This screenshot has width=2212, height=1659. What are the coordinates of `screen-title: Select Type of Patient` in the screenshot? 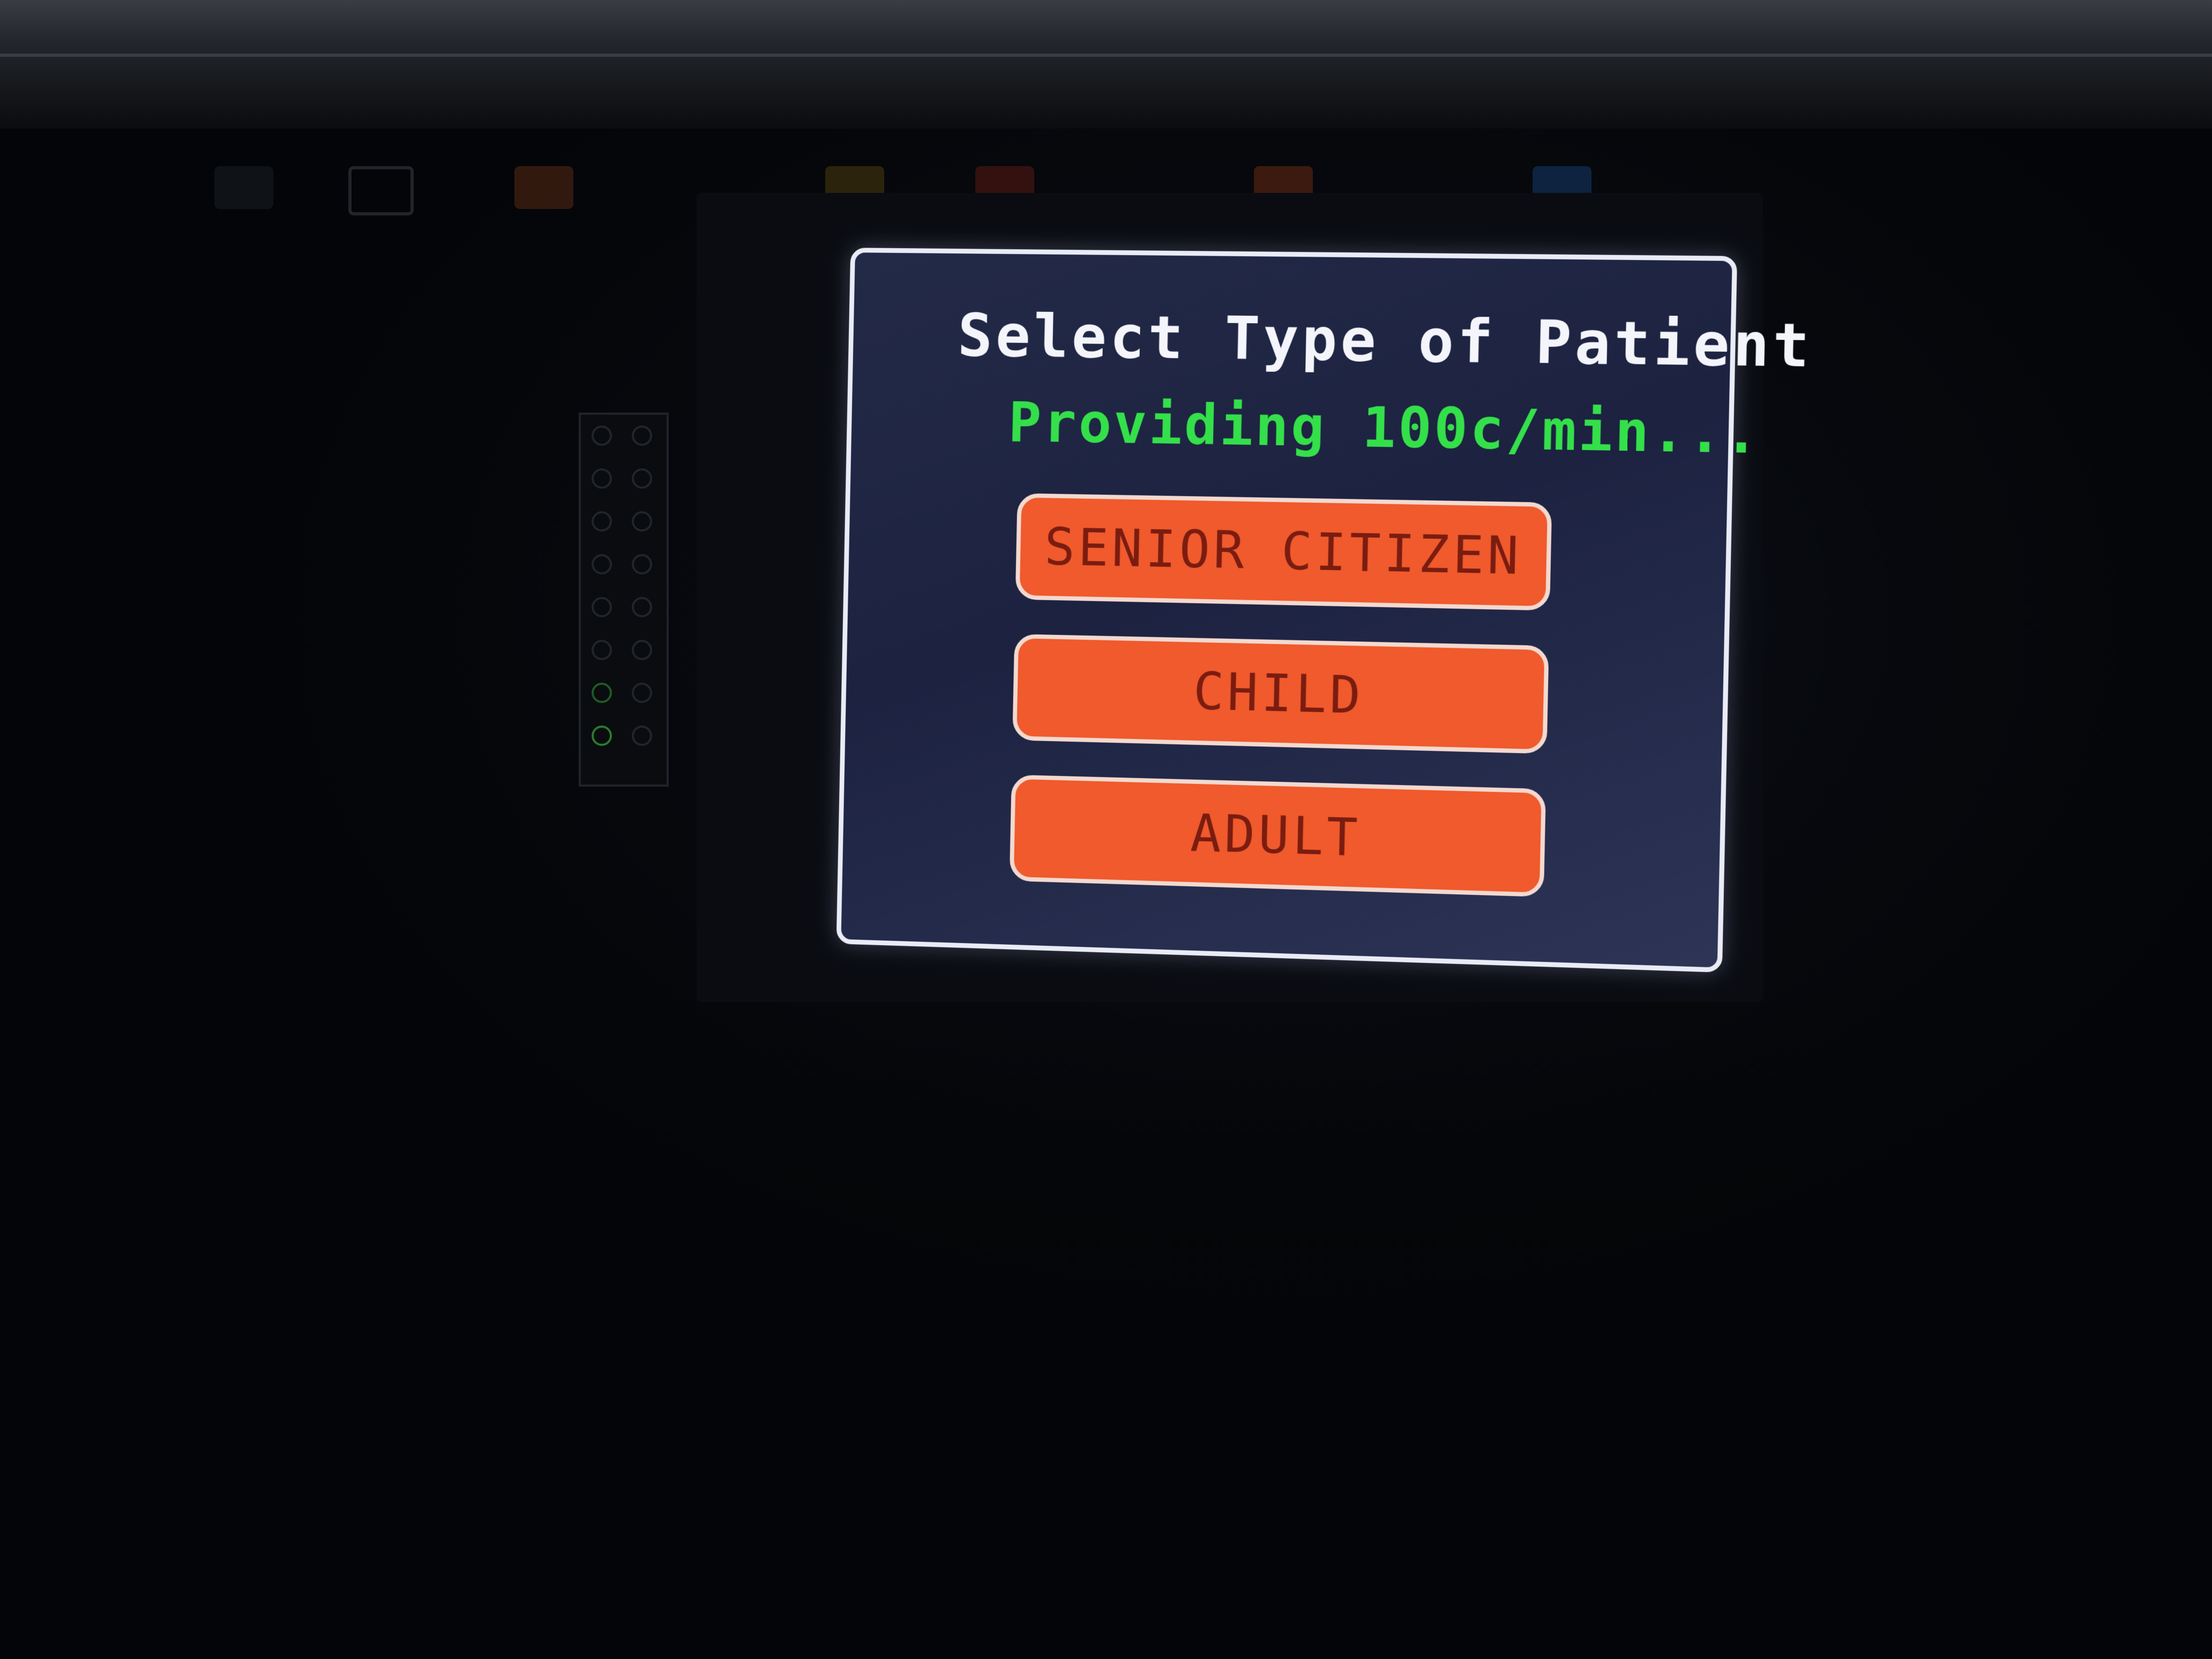 It's located at (1385, 341).